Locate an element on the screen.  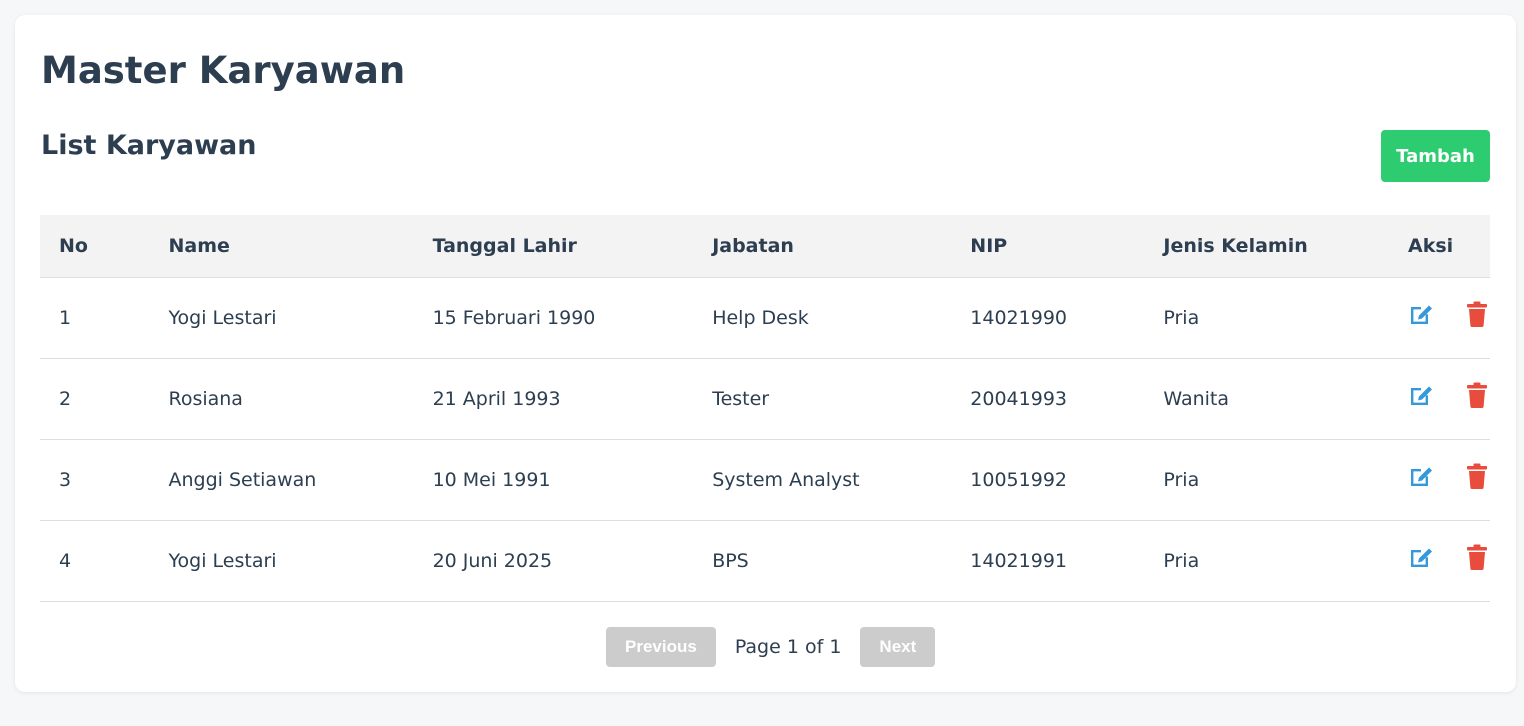
cell-no: 4 is located at coordinates (95, 561).